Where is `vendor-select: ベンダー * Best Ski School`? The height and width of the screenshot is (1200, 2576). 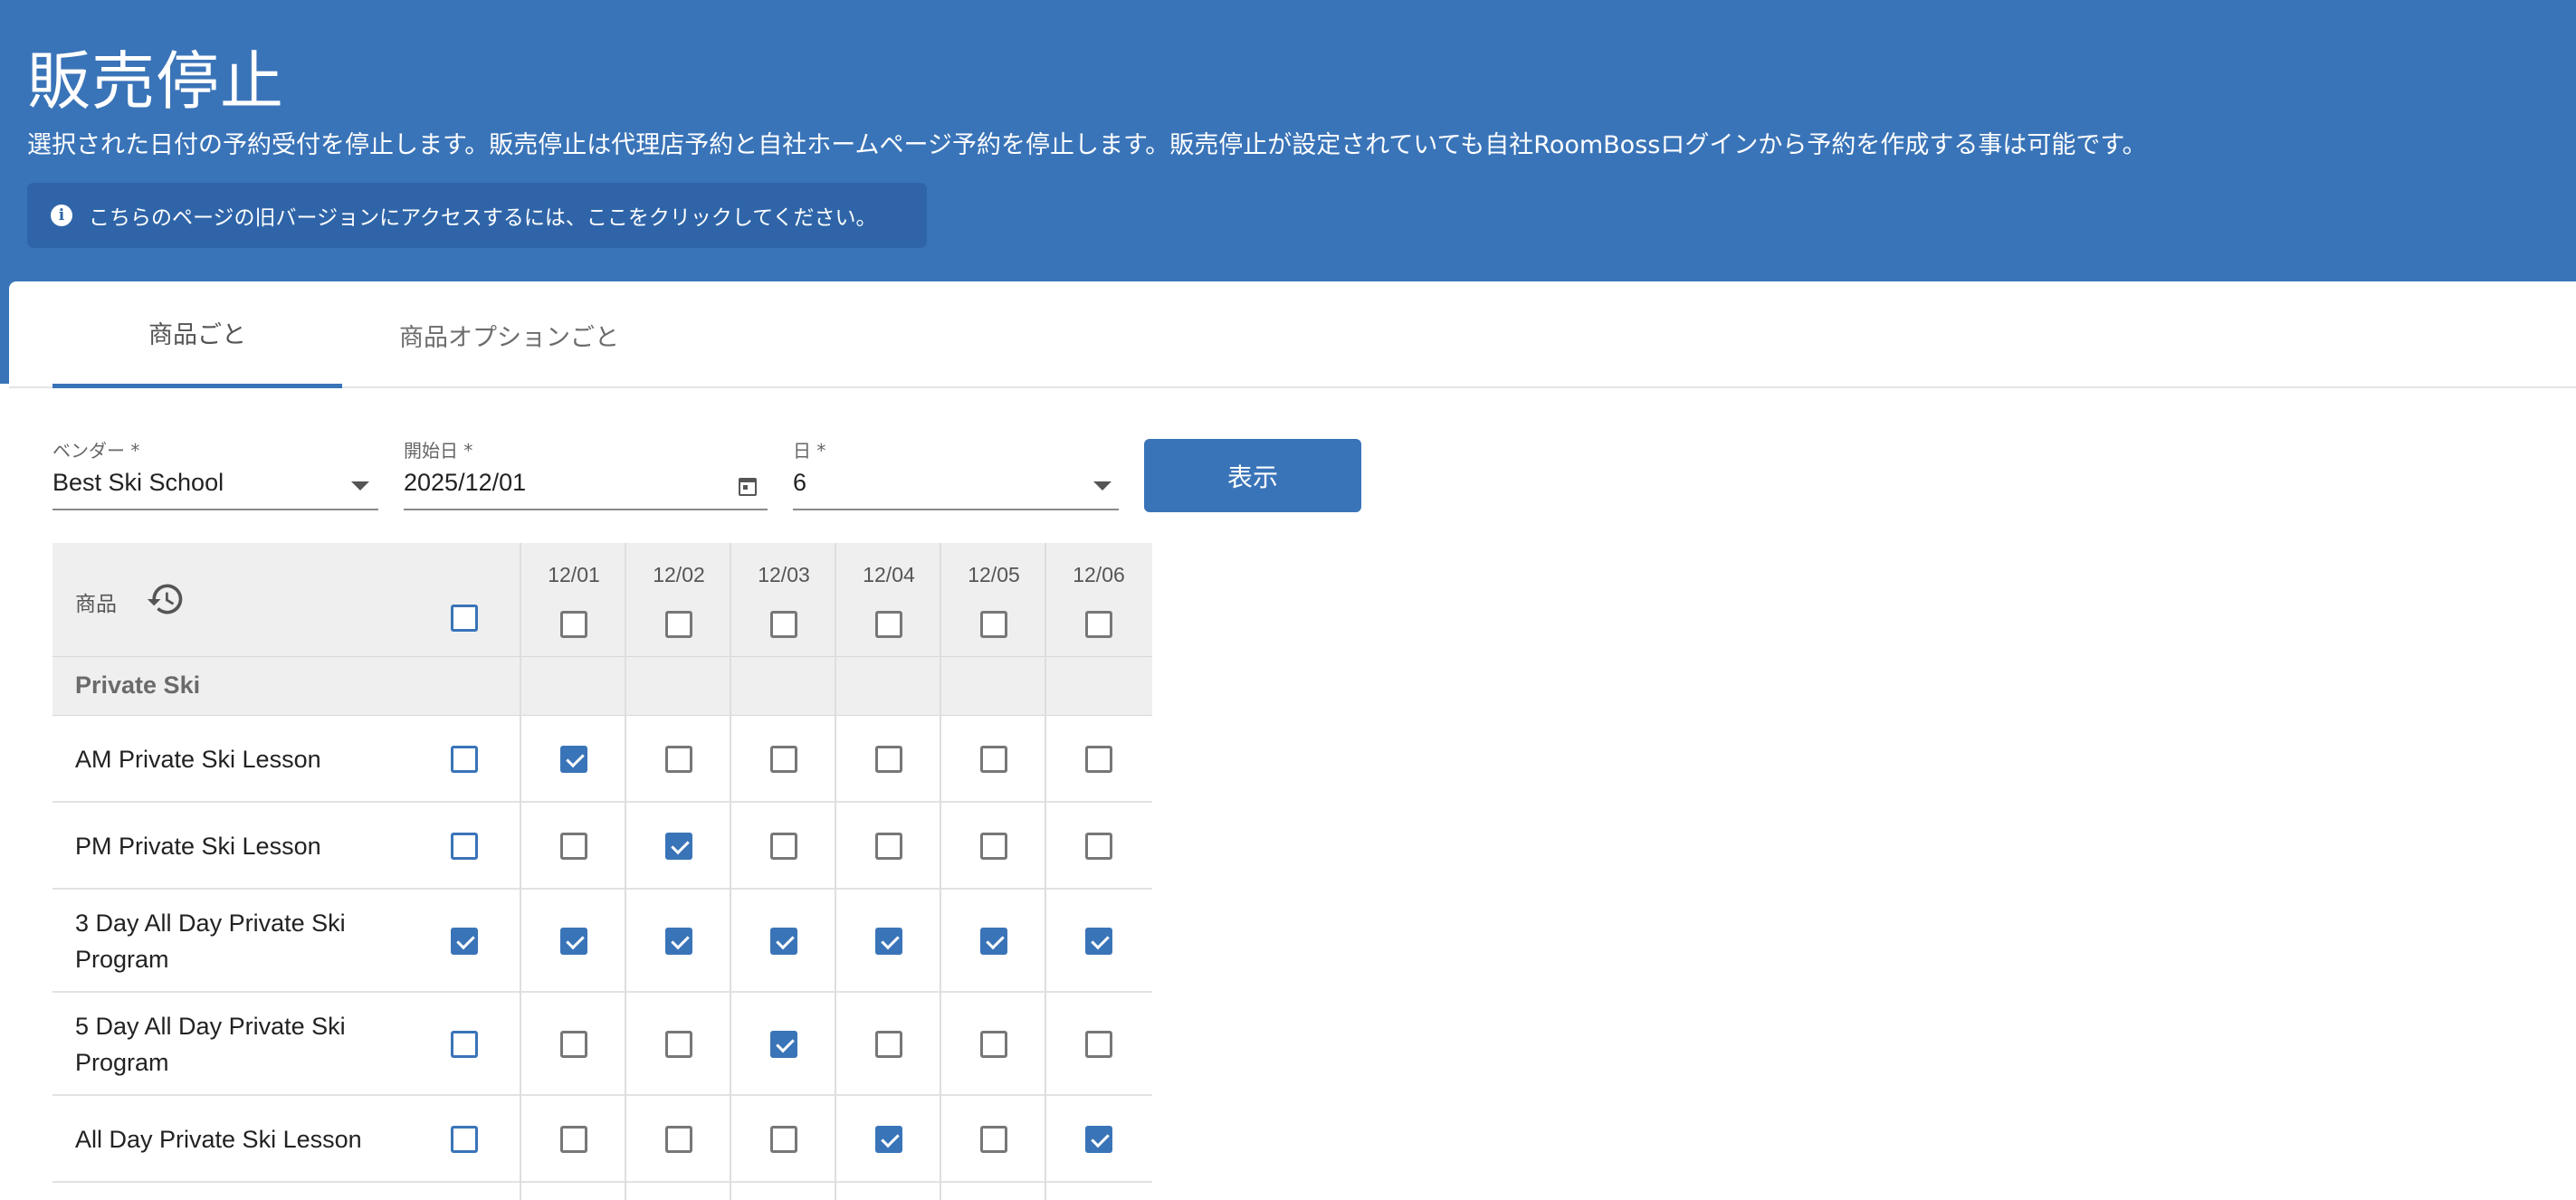
vendor-select: ベンダー * Best Ski School is located at coordinates (215, 473).